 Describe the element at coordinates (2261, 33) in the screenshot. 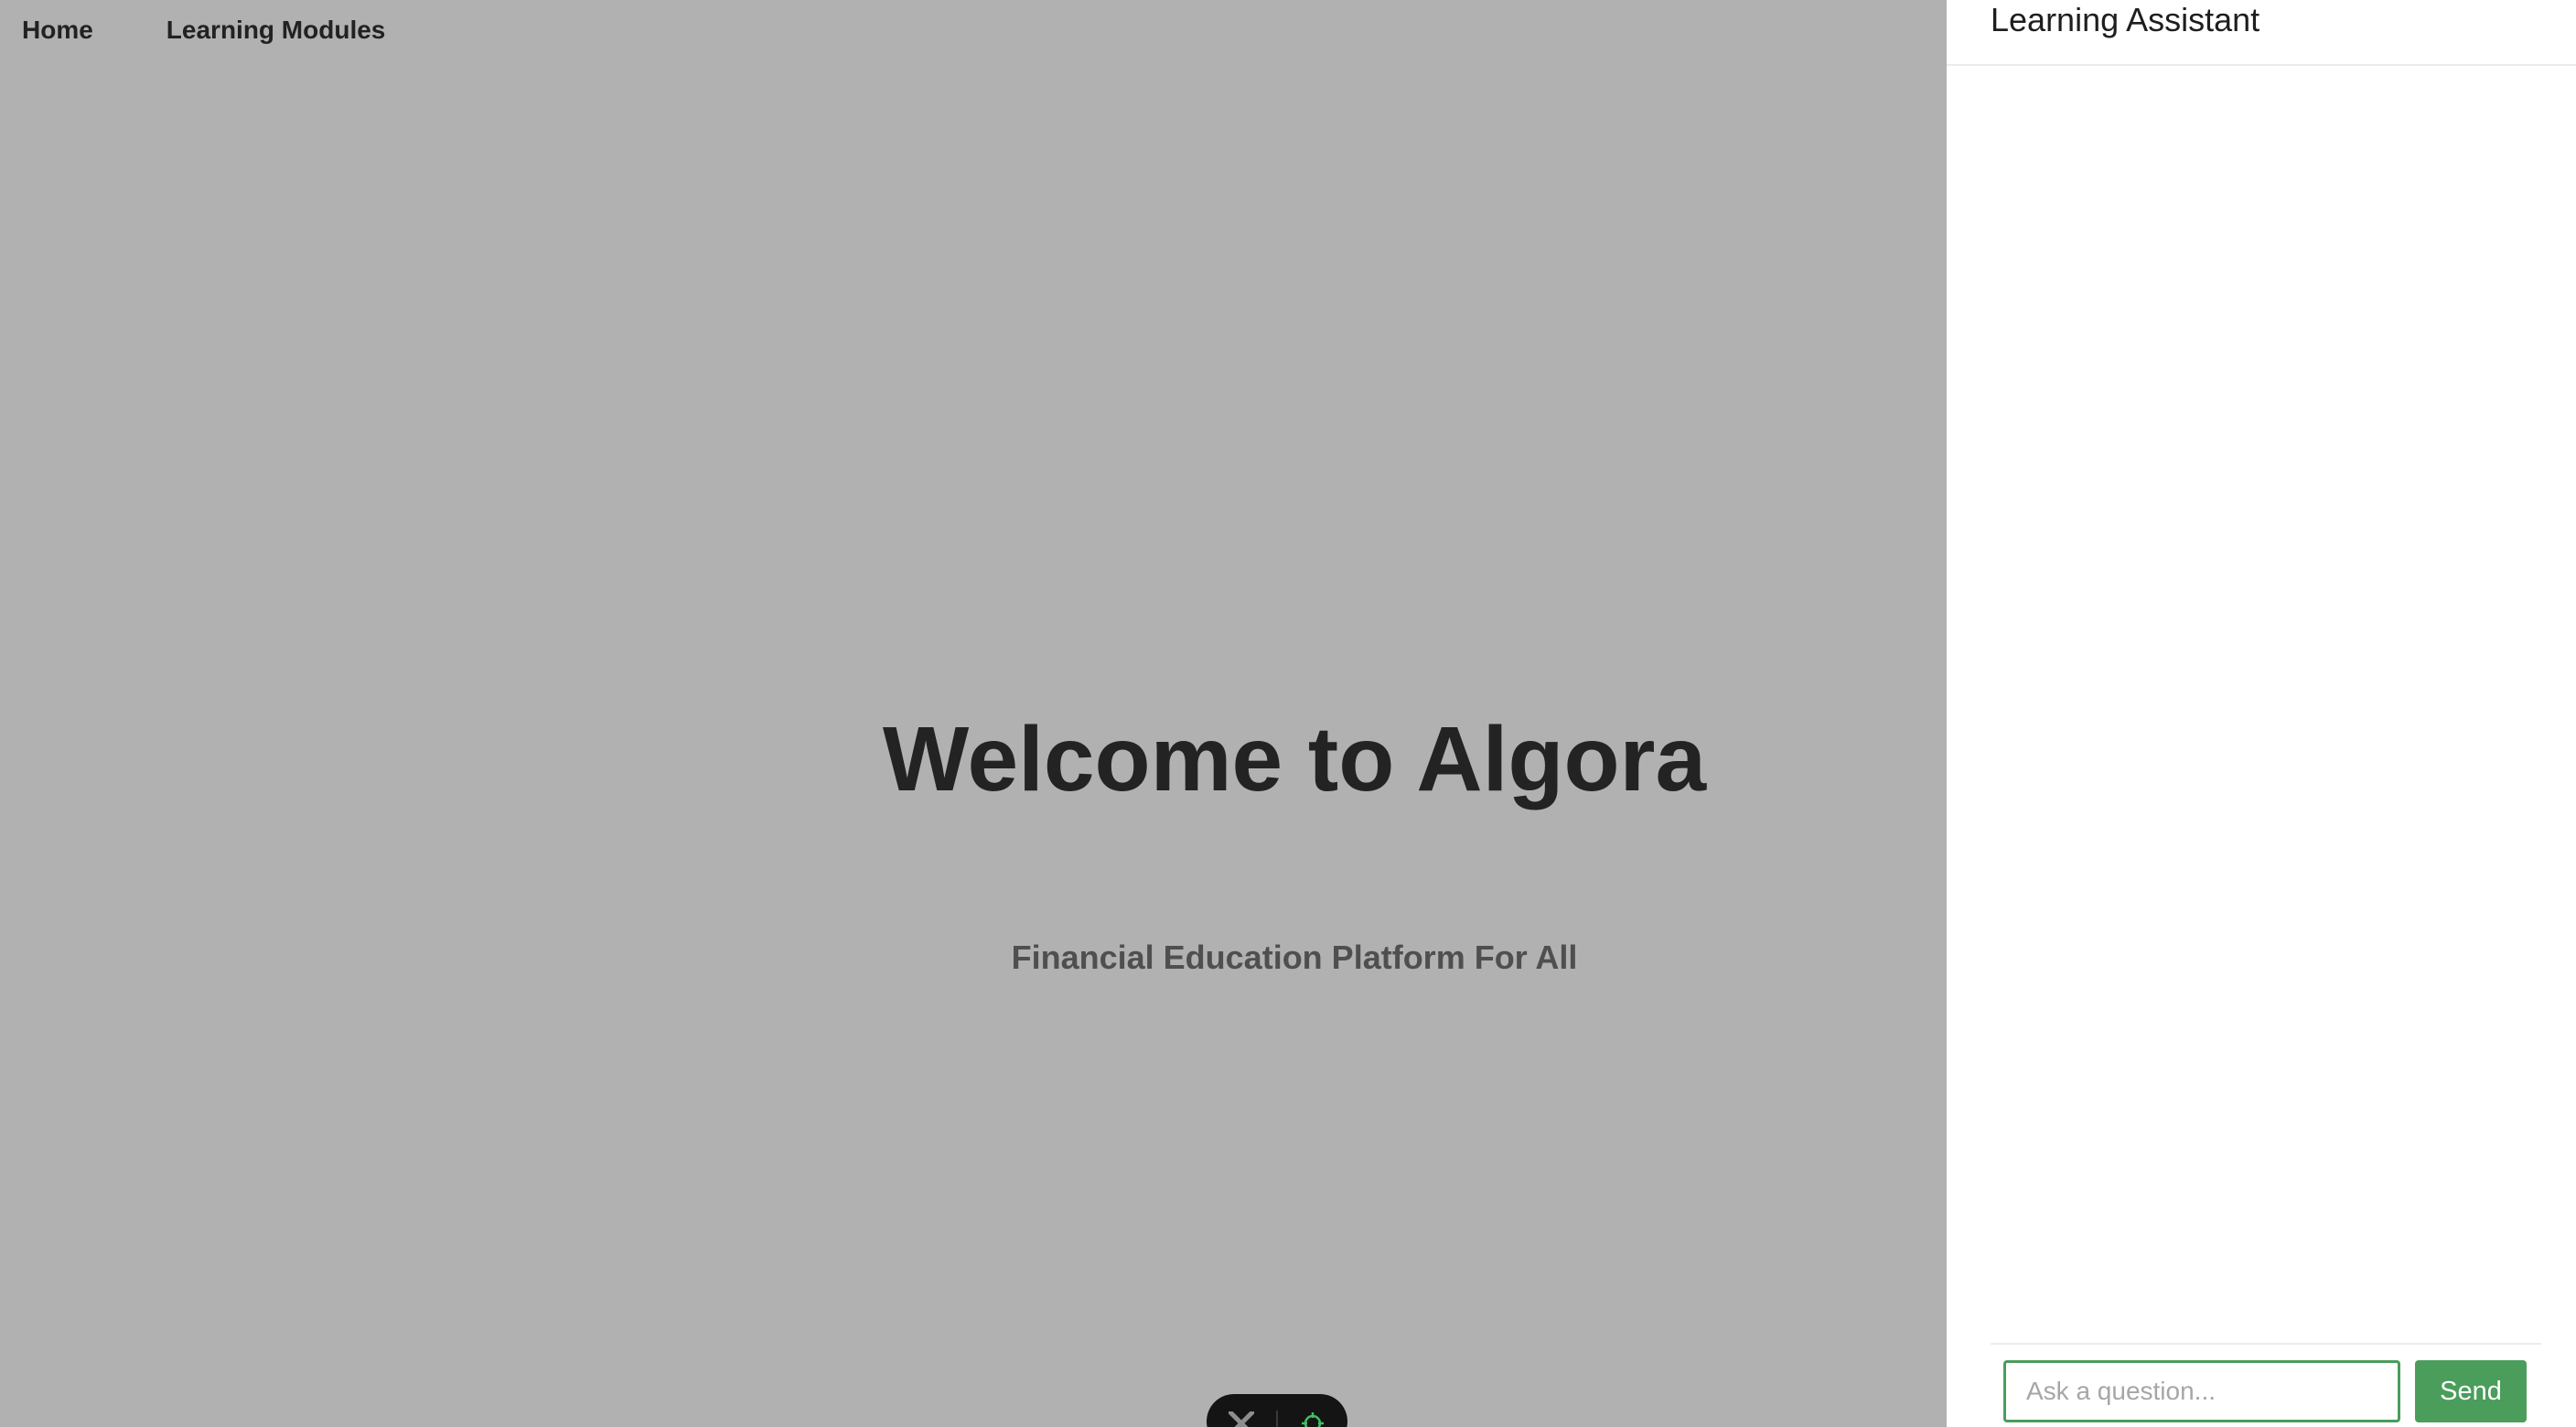

I see `assistant-header: Learning Assistant` at that location.